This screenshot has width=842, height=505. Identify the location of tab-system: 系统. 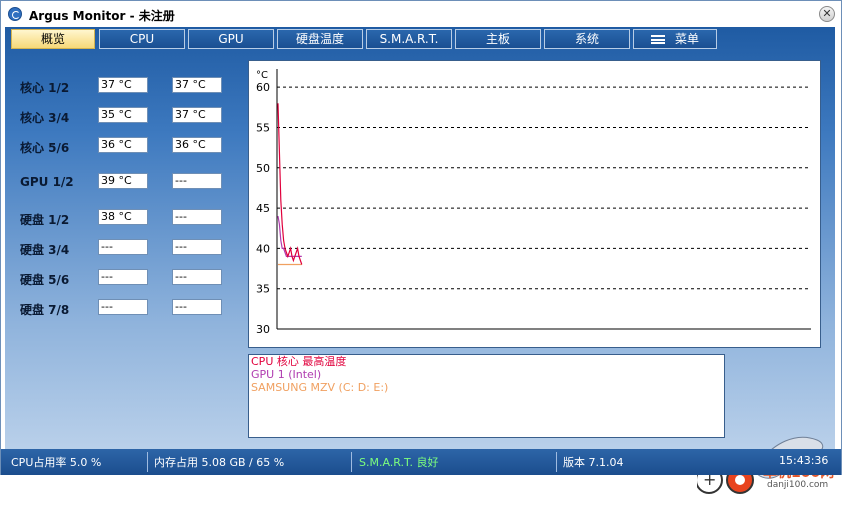
(587, 39).